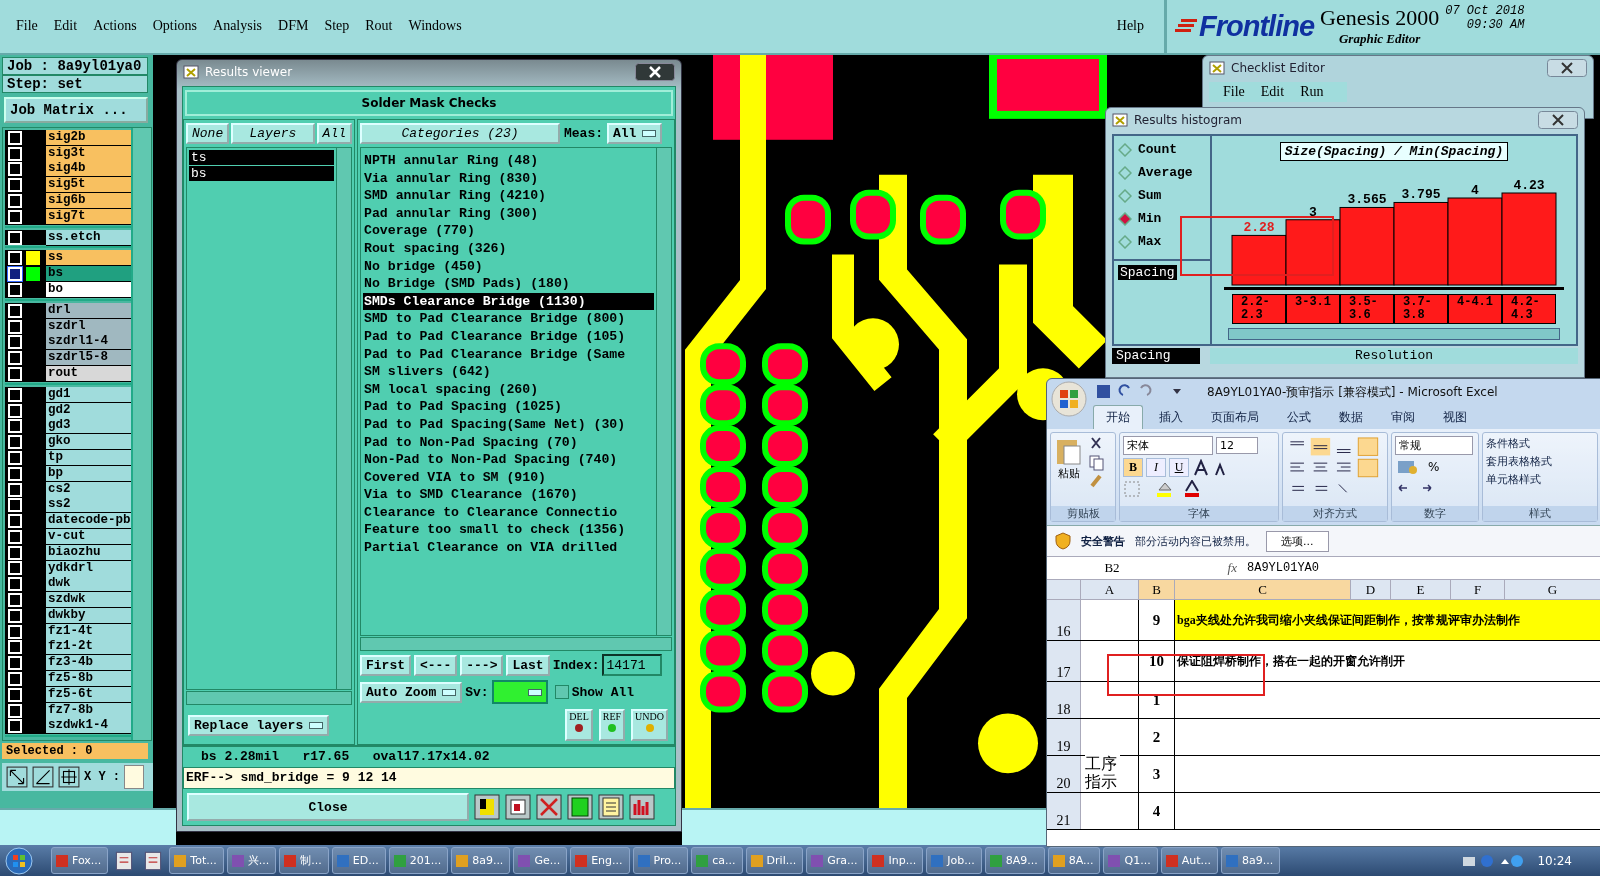 Image resolution: width=1600 pixels, height=876 pixels. I want to click on row-header: 17, so click(1064, 661).